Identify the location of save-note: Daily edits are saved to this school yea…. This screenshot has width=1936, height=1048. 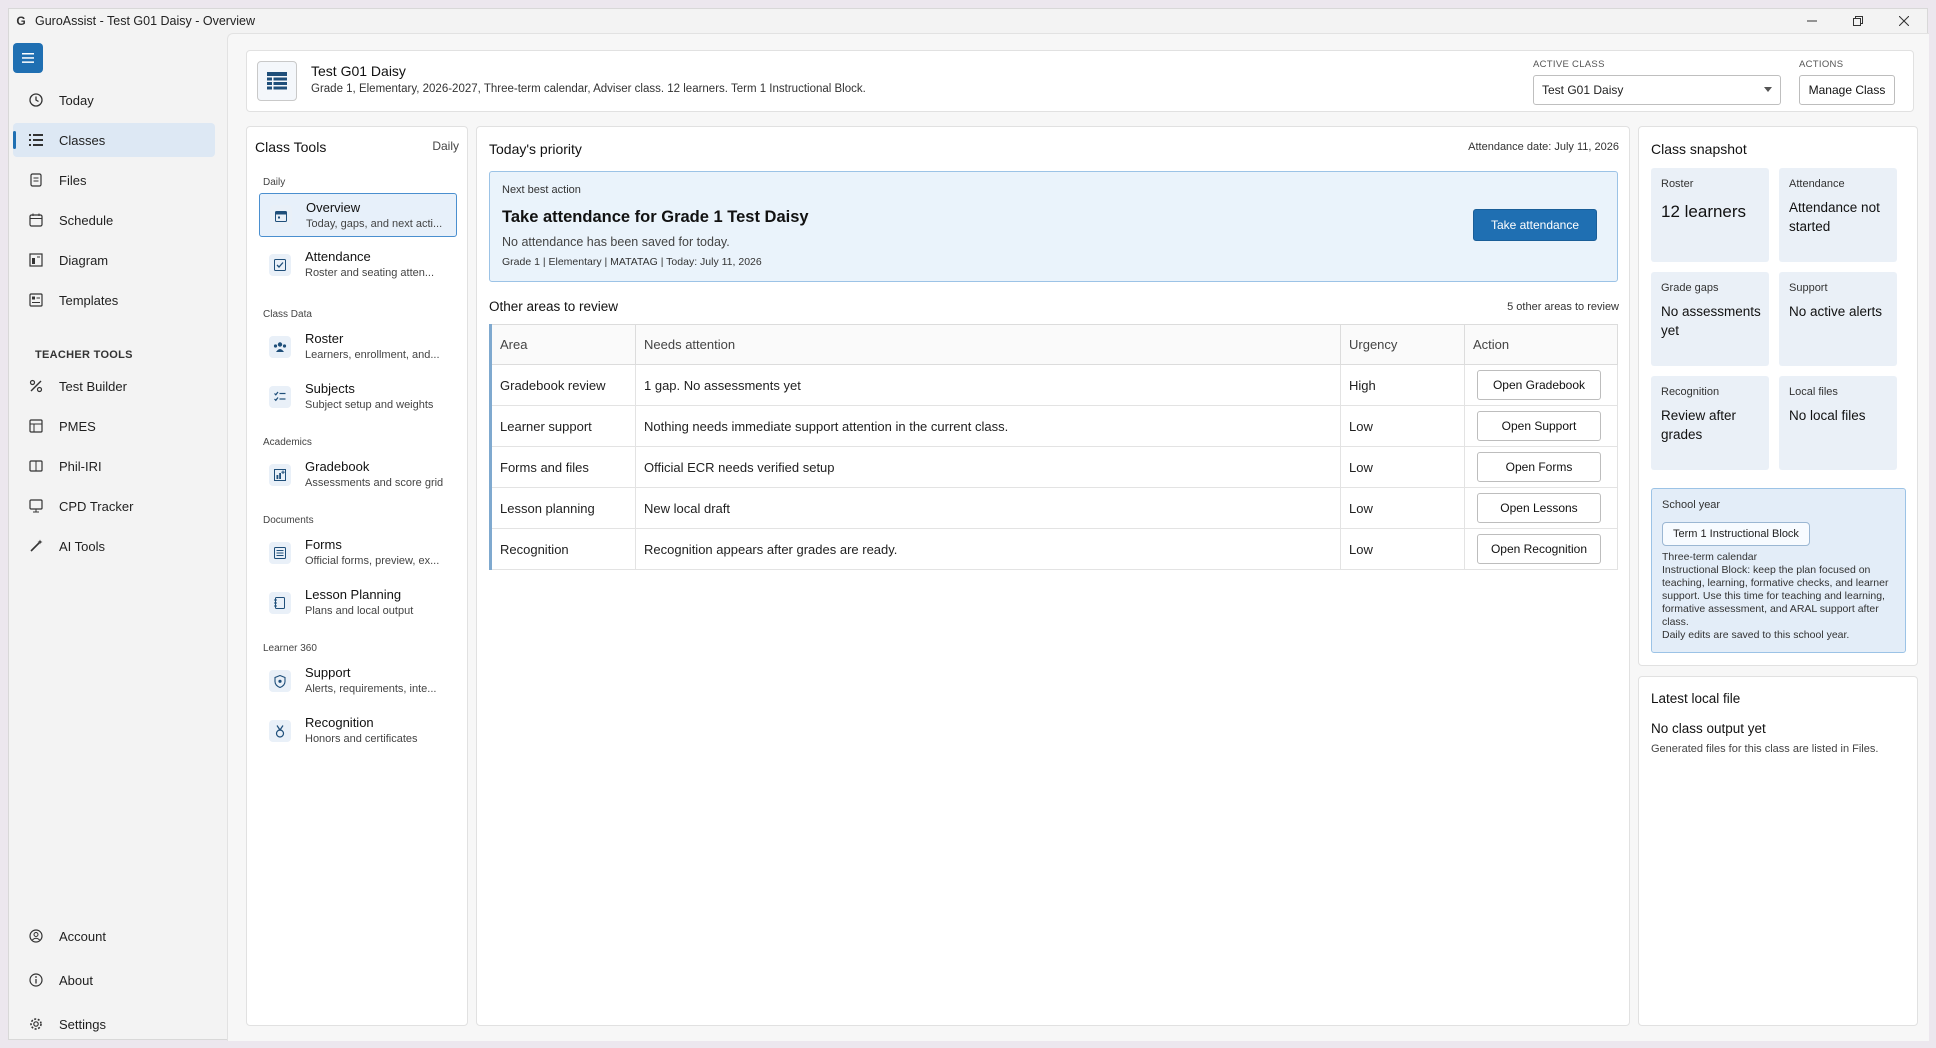
(1756, 635).